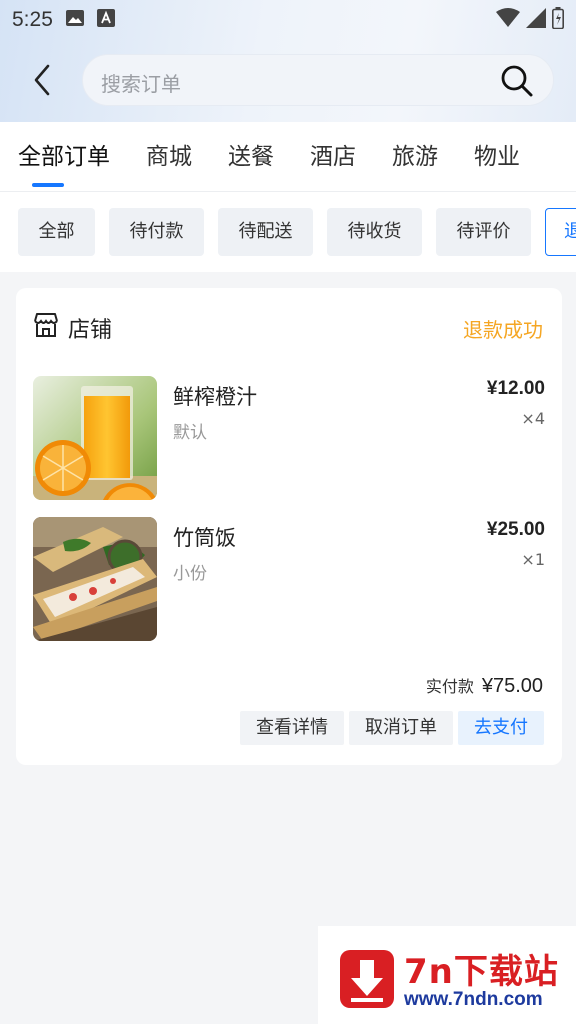  What do you see at coordinates (374, 232) in the screenshot?
I see `filter-pending-receipt: 待收货` at bounding box center [374, 232].